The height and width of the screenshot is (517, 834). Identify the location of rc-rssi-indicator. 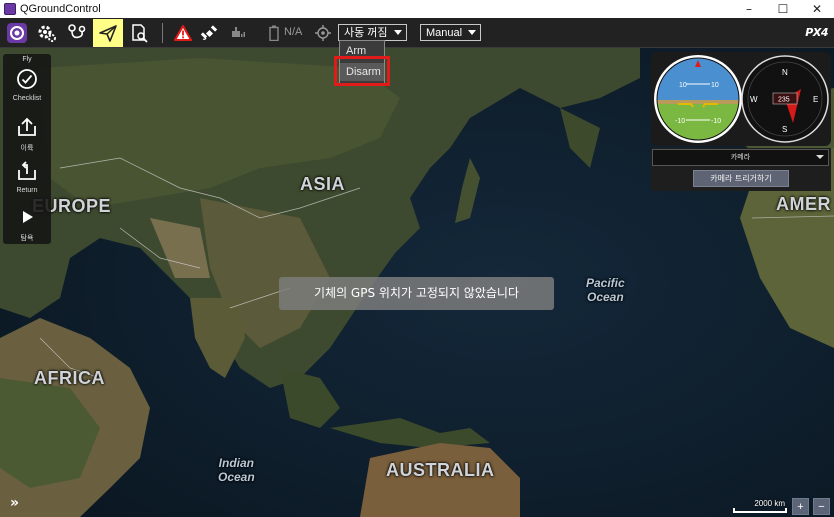
(237, 33).